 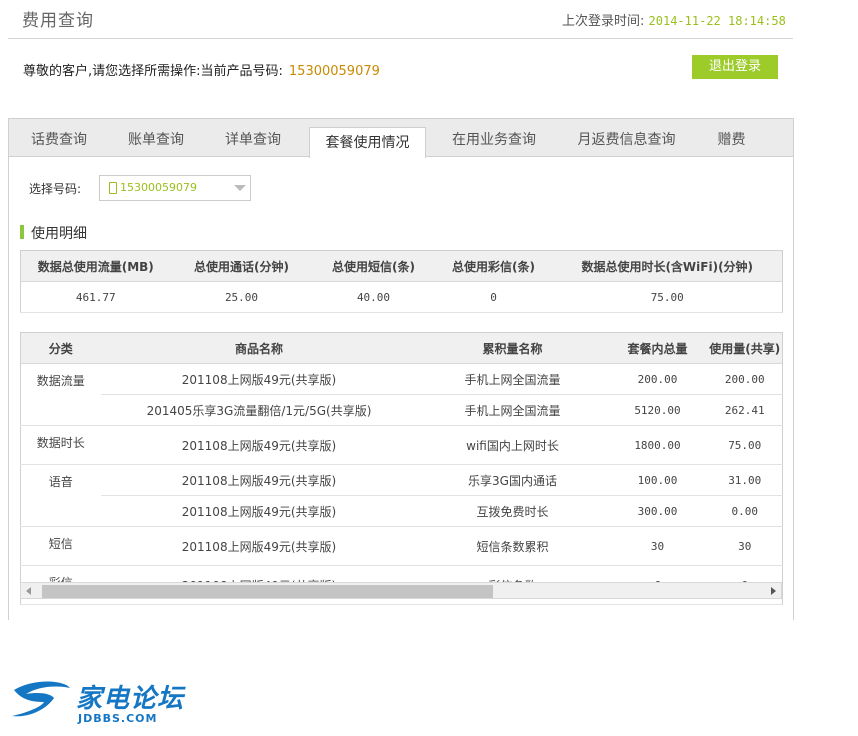 I want to click on used-cell: 75.00, so click(x=745, y=445).